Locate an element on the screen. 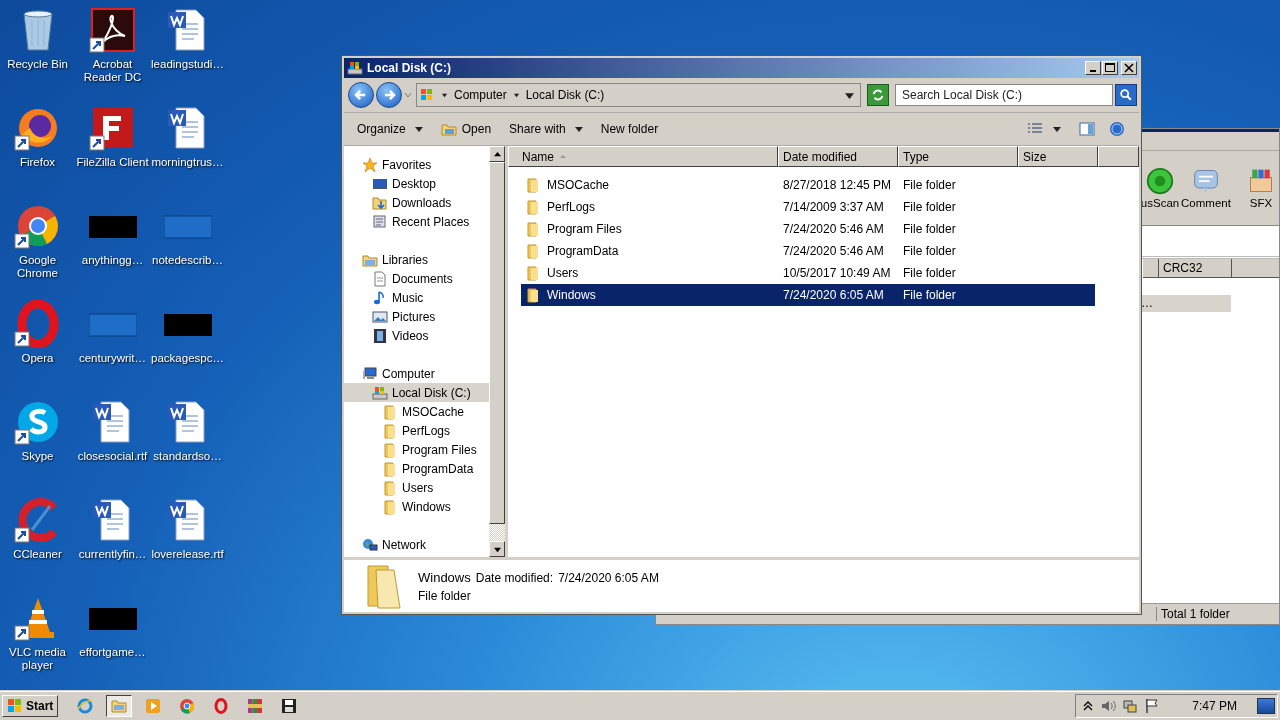 The width and height of the screenshot is (1280, 720). desktop-icon-label: closesocial.rtf is located at coordinates (112, 456).